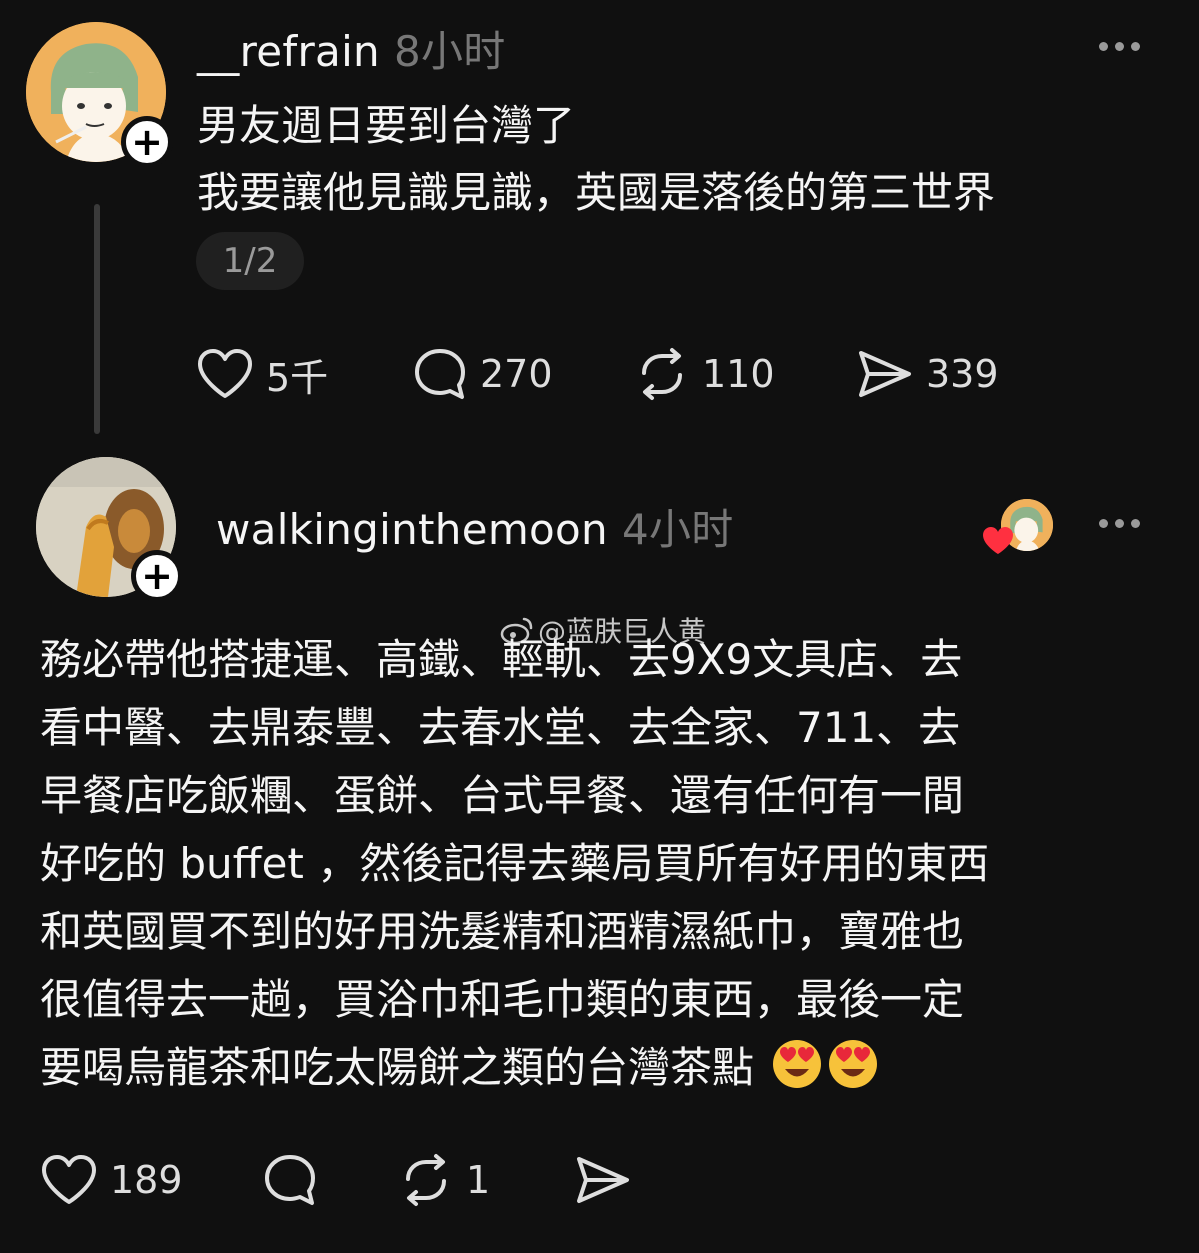  Describe the element at coordinates (478, 1180) in the screenshot. I see `repost-count: 1` at that location.